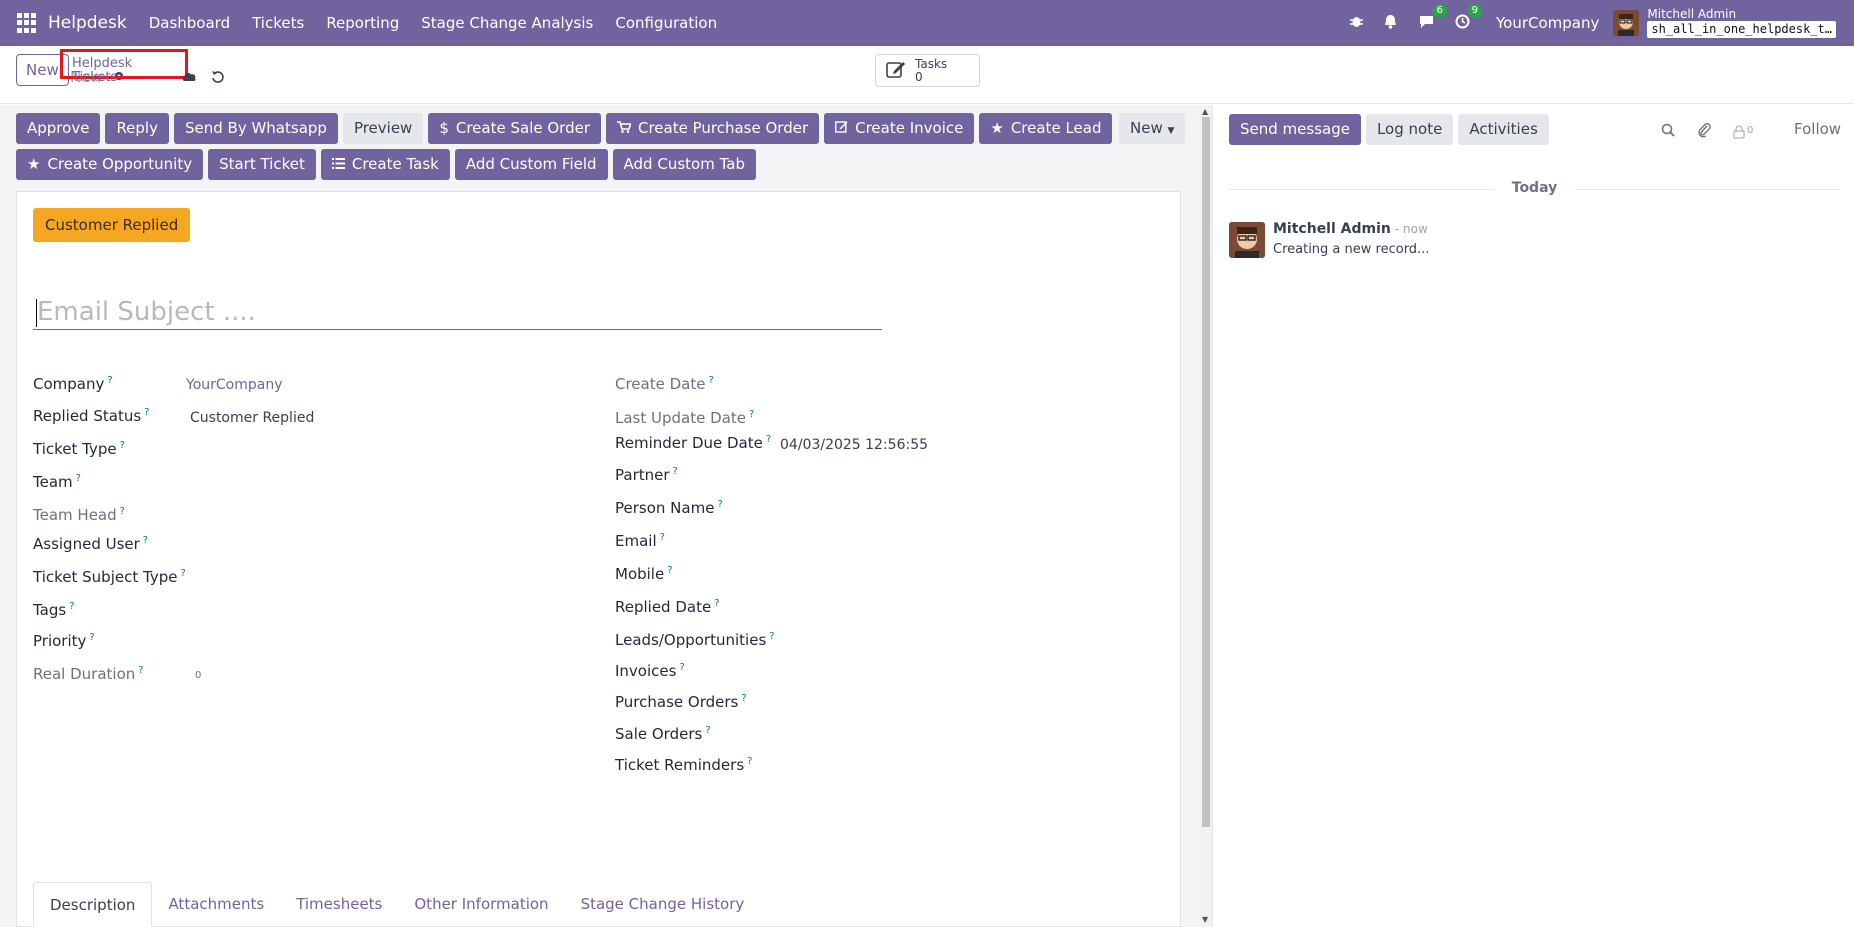 Image resolution: width=1854 pixels, height=927 pixels. What do you see at coordinates (919, 76) in the screenshot?
I see `tasks-count: 0` at bounding box center [919, 76].